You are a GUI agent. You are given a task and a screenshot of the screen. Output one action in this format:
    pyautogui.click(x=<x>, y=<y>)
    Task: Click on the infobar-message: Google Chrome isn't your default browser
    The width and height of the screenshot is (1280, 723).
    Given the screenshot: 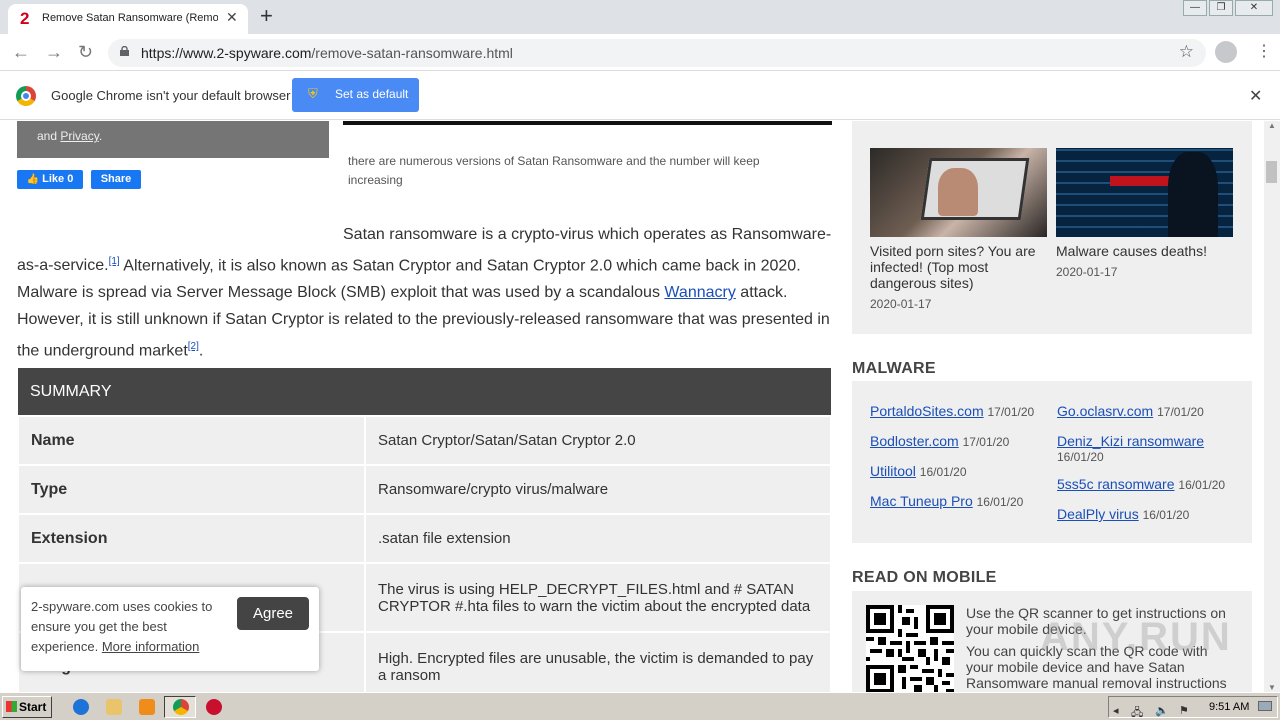 What is the action you would take?
    pyautogui.click(x=171, y=95)
    